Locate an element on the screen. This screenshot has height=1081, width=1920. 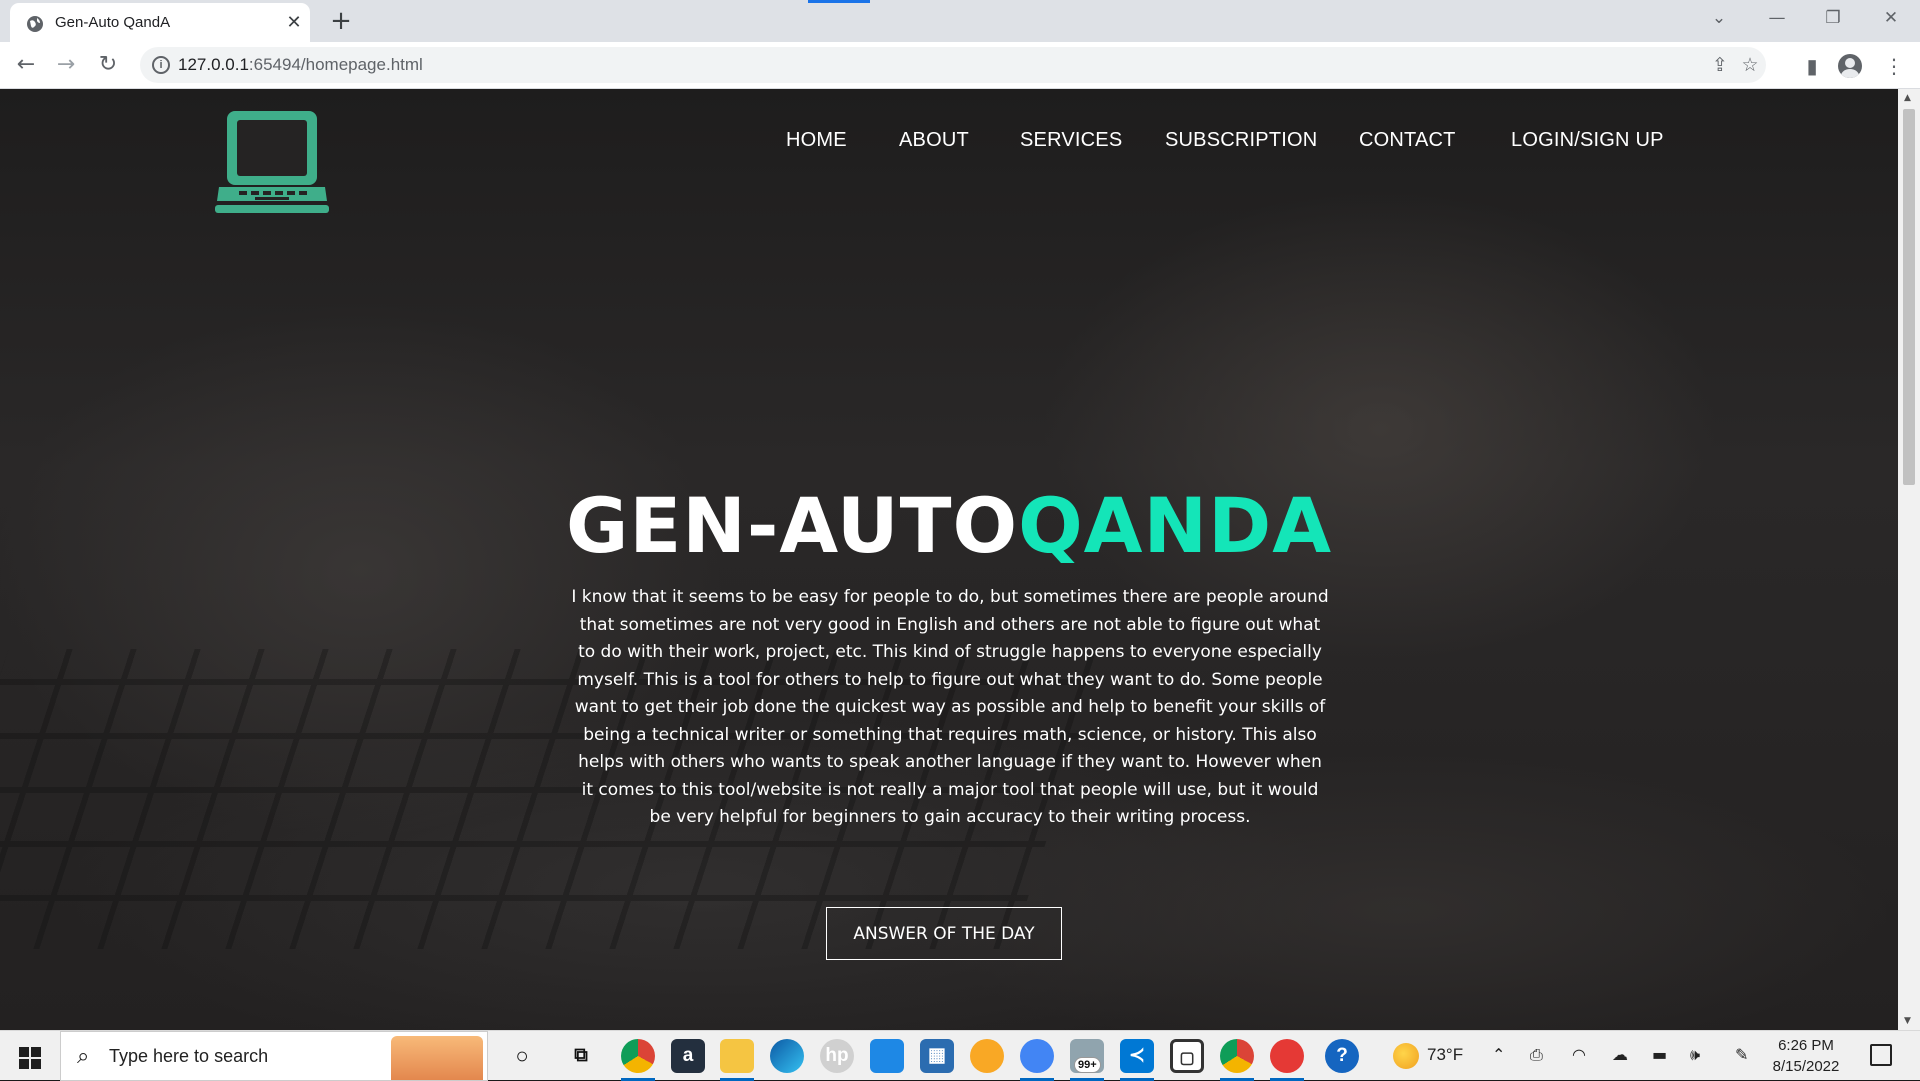
edge-app-icon is located at coordinates (787, 1056).